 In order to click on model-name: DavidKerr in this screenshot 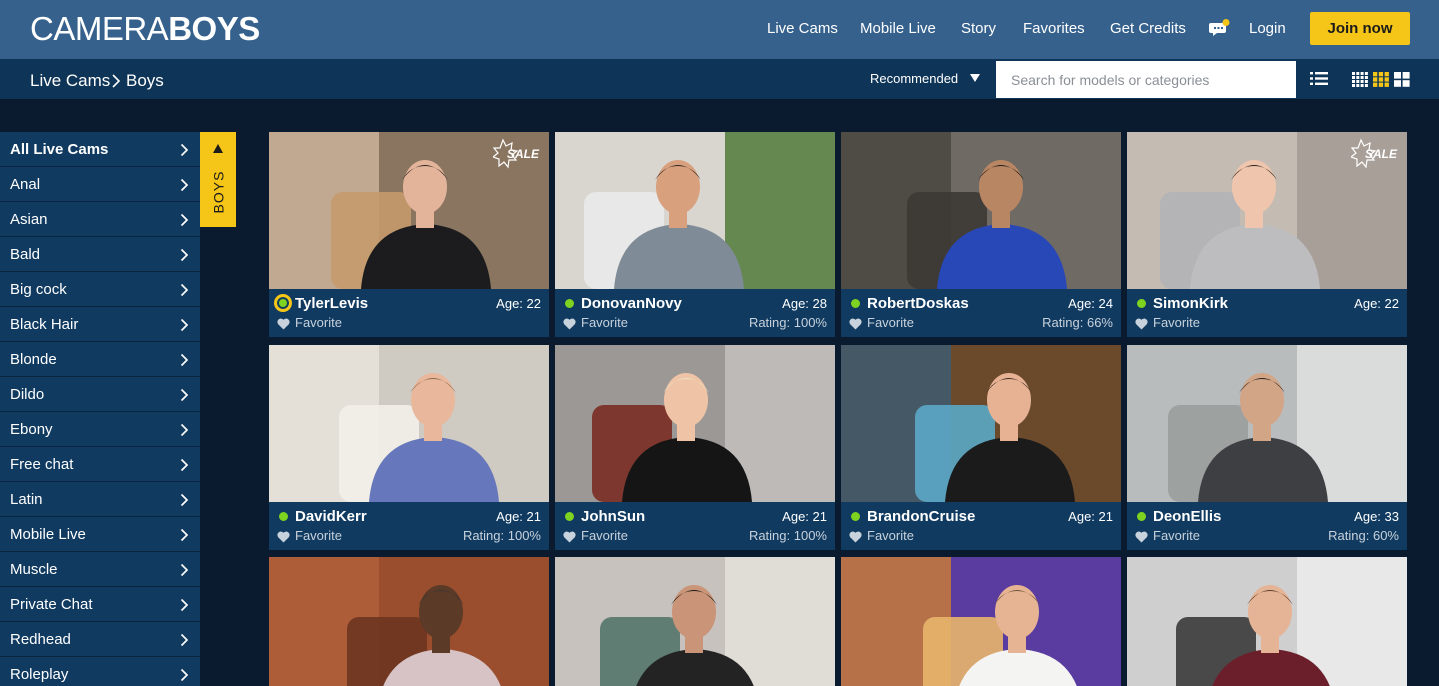, I will do `click(331, 517)`.